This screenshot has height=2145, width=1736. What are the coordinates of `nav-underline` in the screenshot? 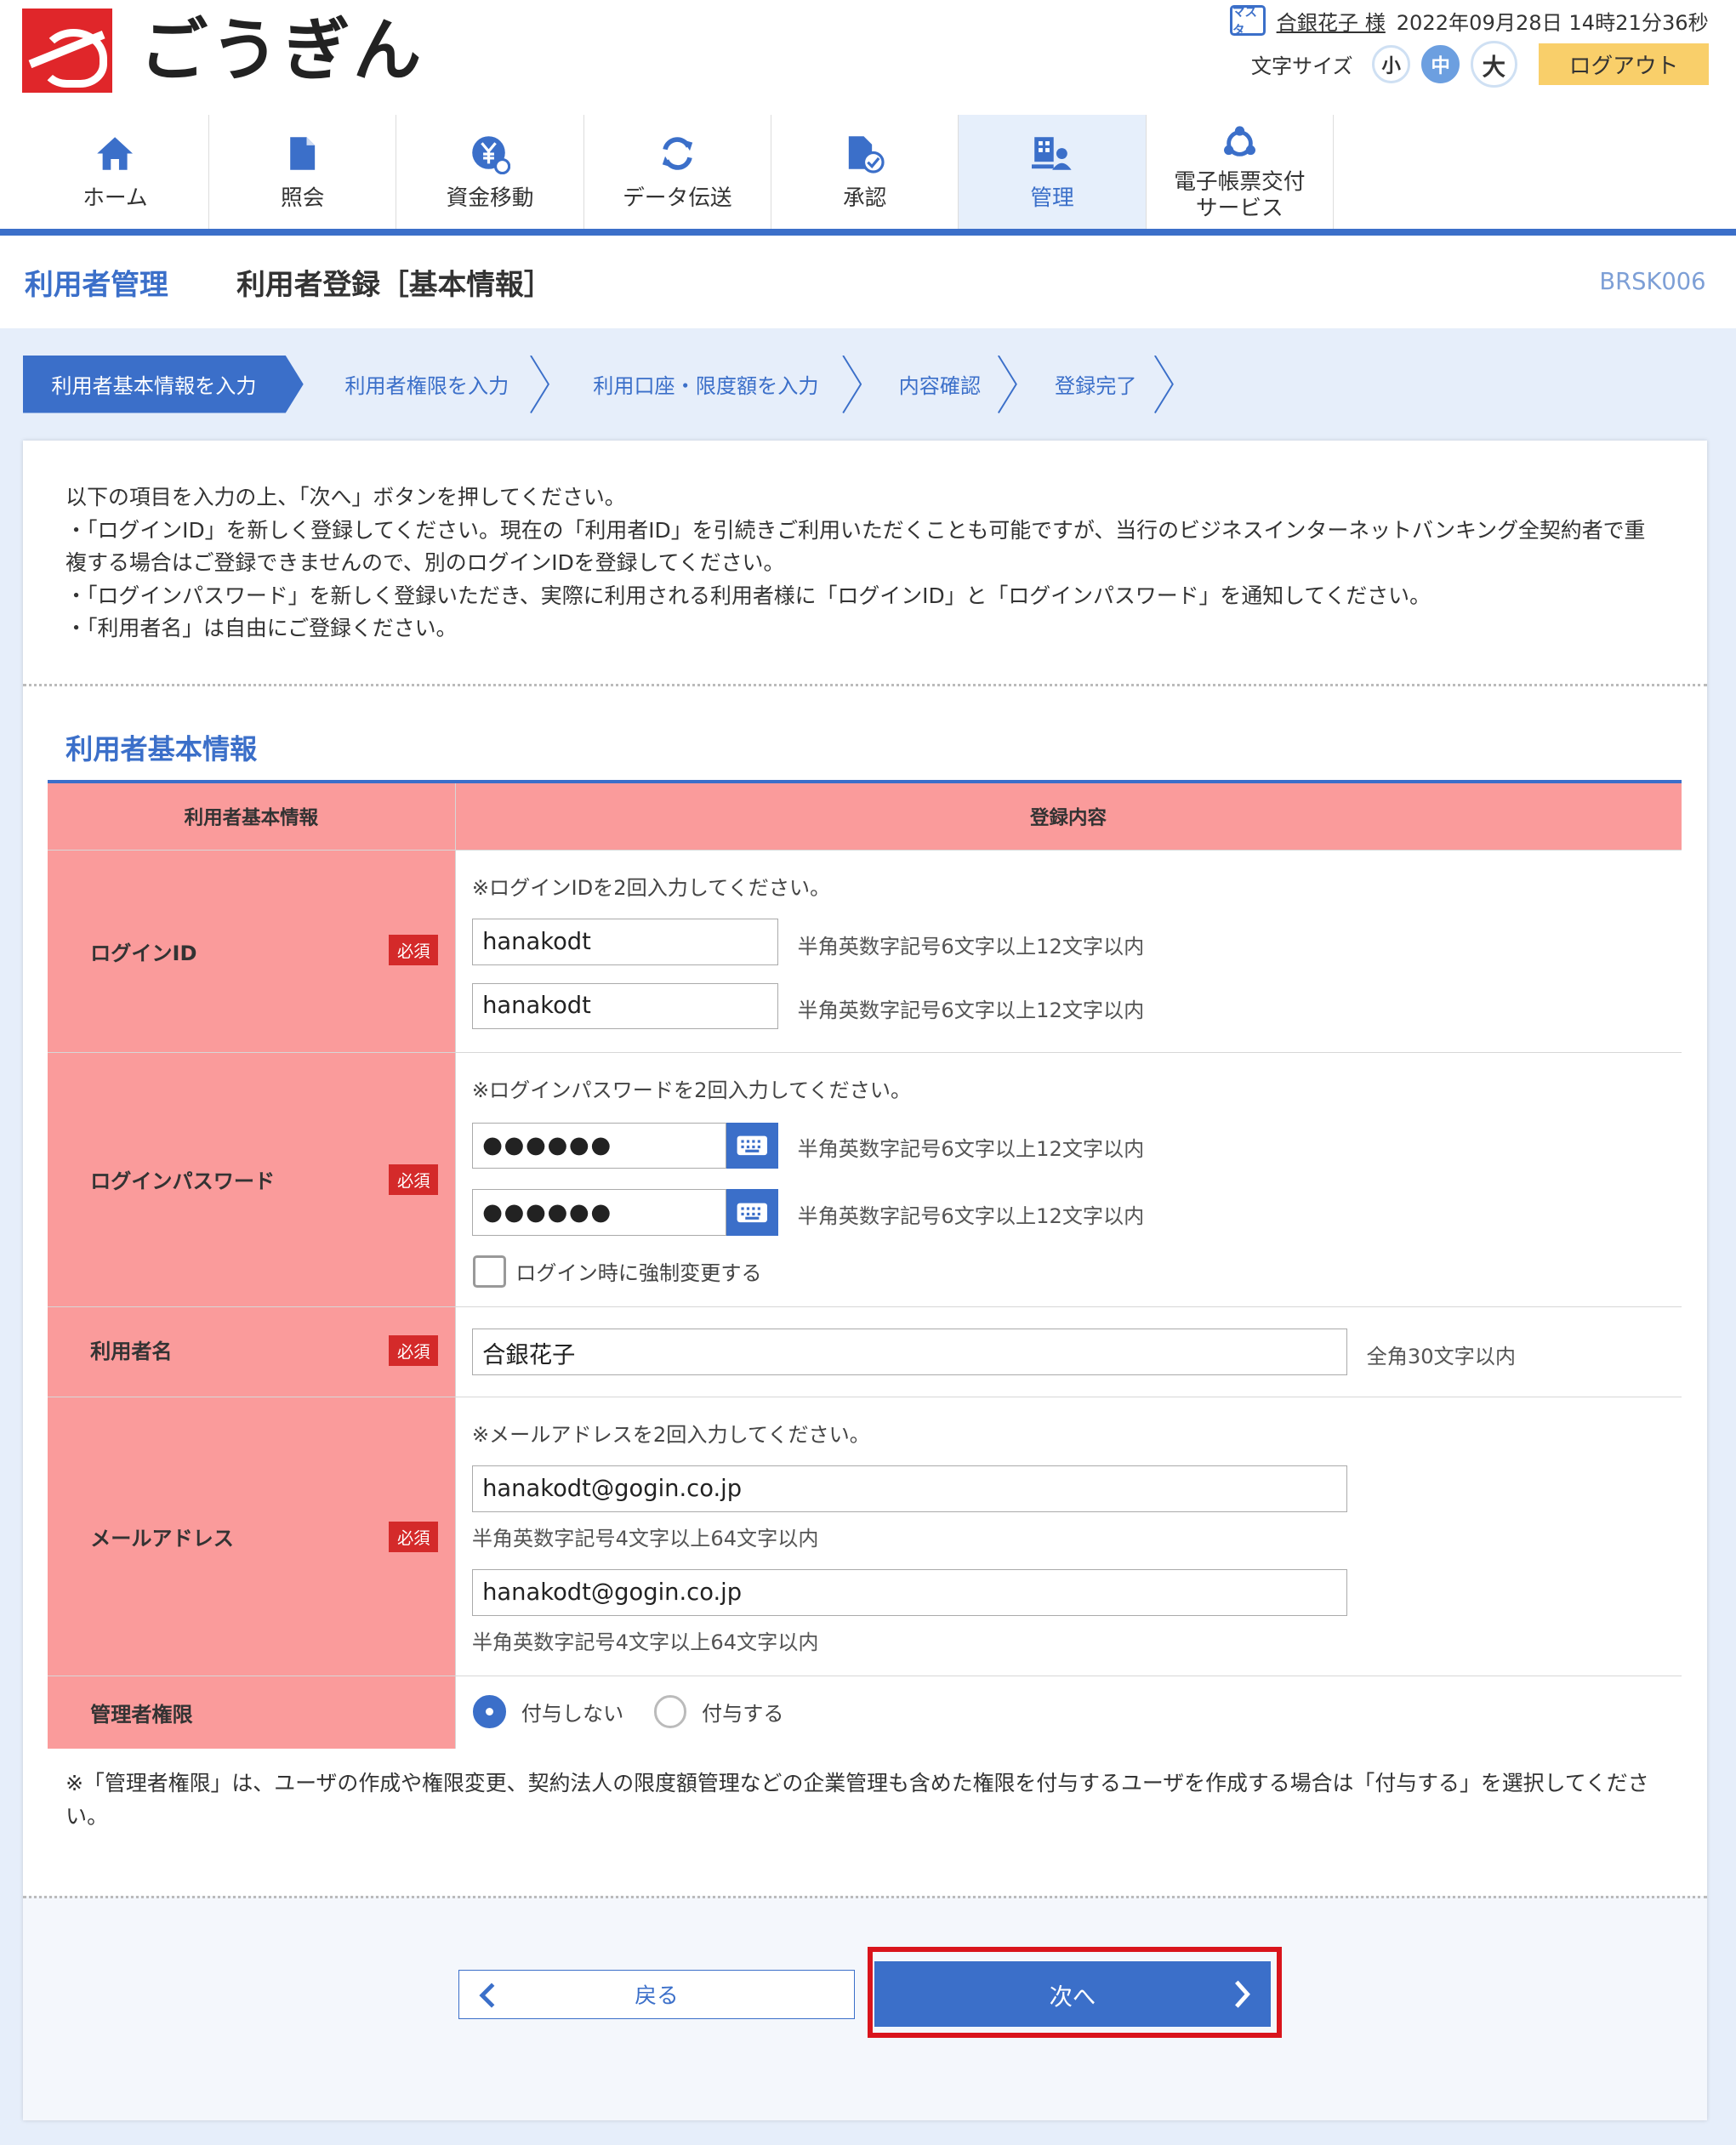 It's located at (868, 232).